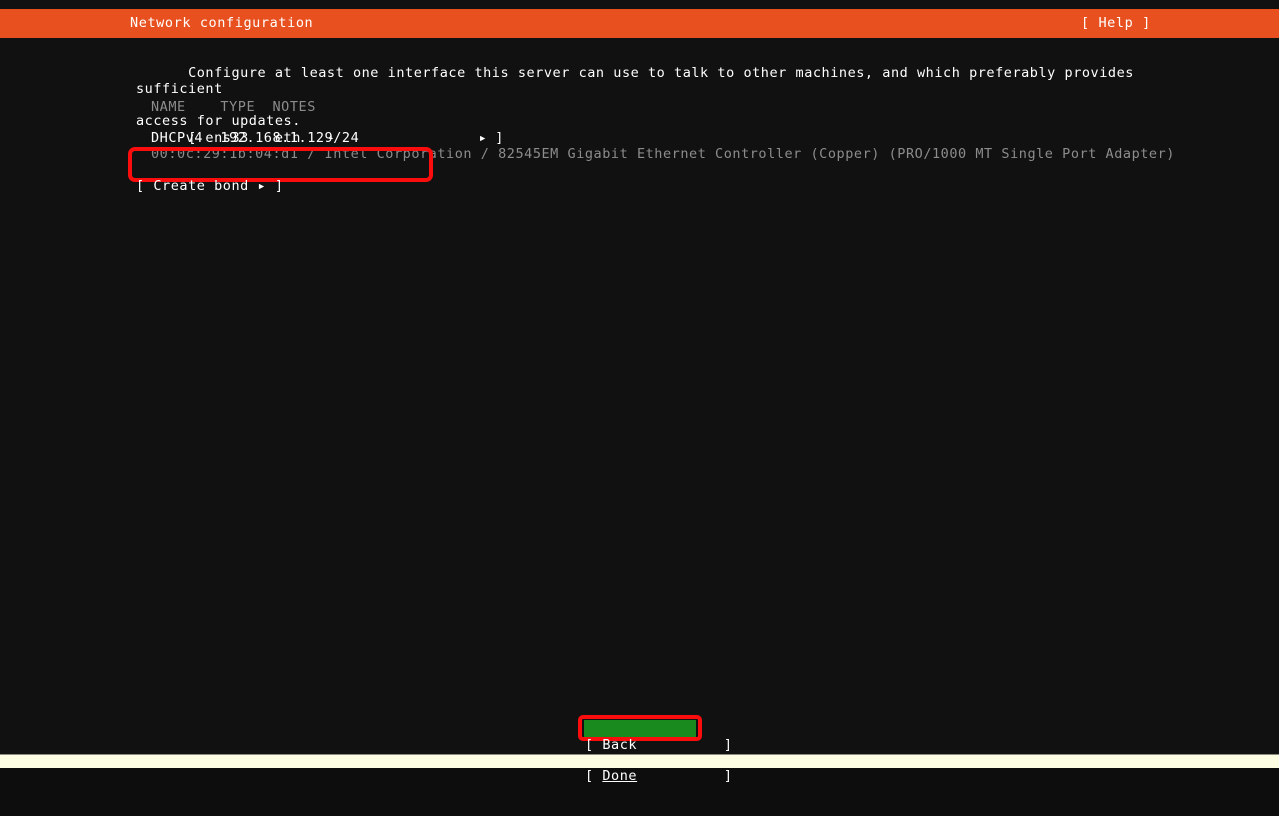  Describe the element at coordinates (659, 745) in the screenshot. I see `back-button: [ Back ]` at that location.